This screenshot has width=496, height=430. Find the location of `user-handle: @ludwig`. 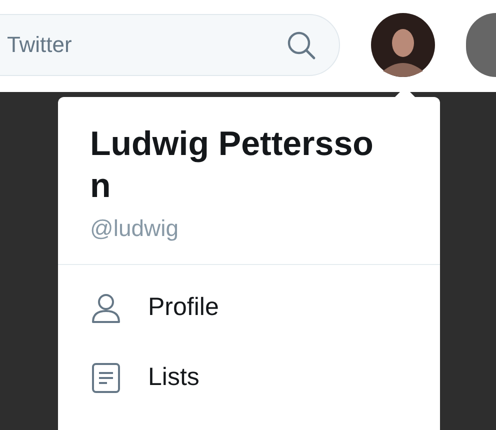

user-handle: @ludwig is located at coordinates (135, 228).